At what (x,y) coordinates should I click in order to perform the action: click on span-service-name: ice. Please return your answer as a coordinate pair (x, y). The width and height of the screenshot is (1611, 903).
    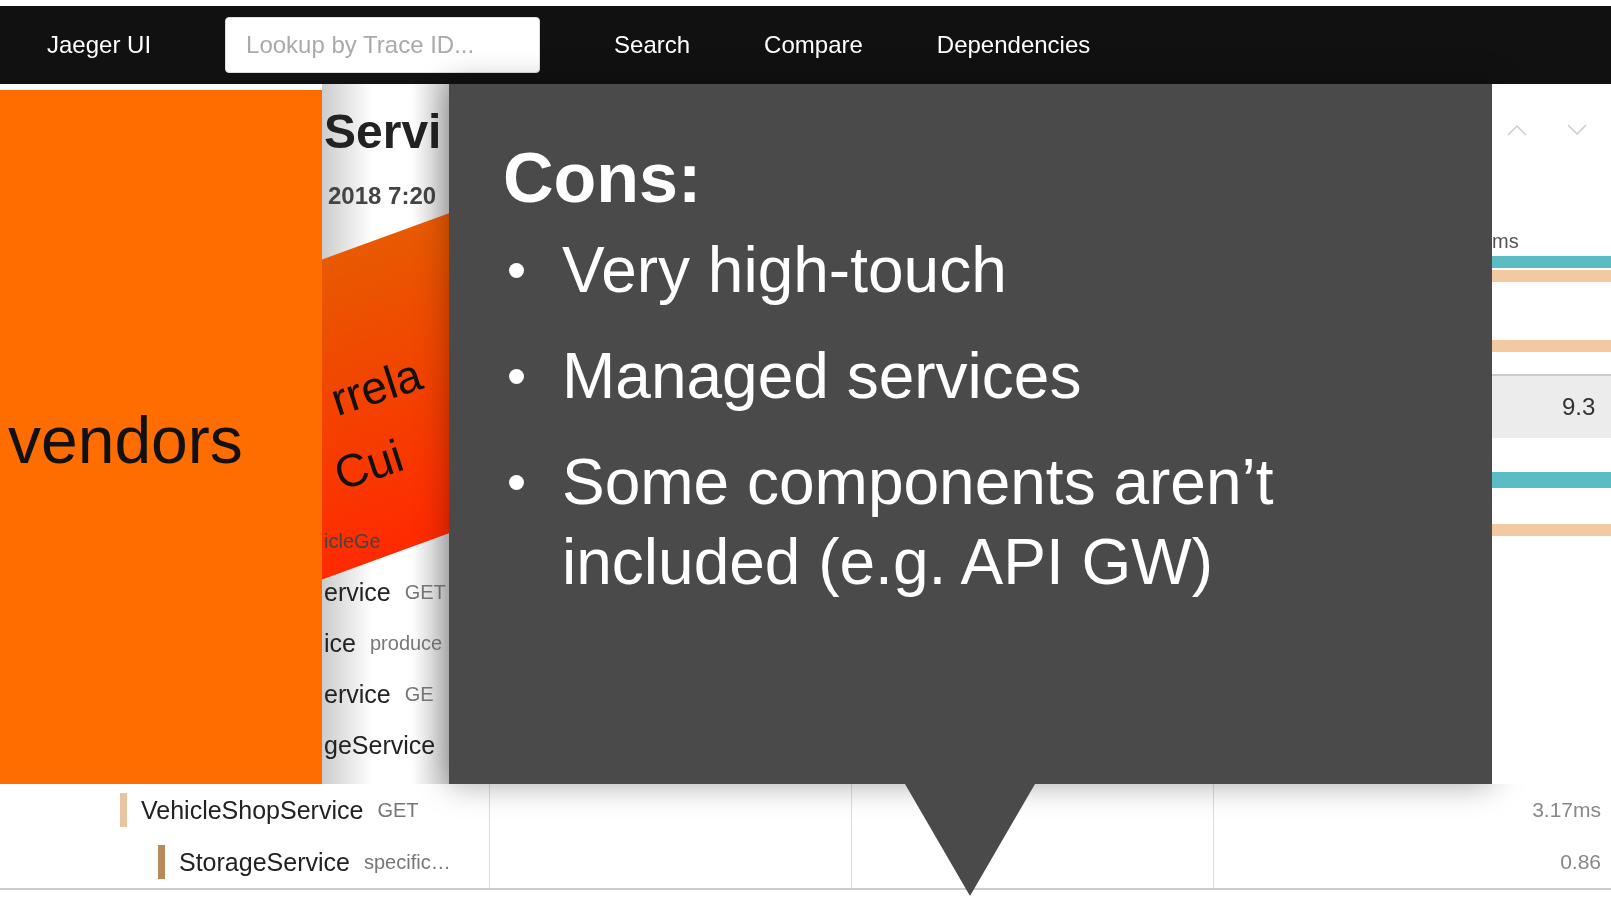
    Looking at the image, I should click on (340, 643).